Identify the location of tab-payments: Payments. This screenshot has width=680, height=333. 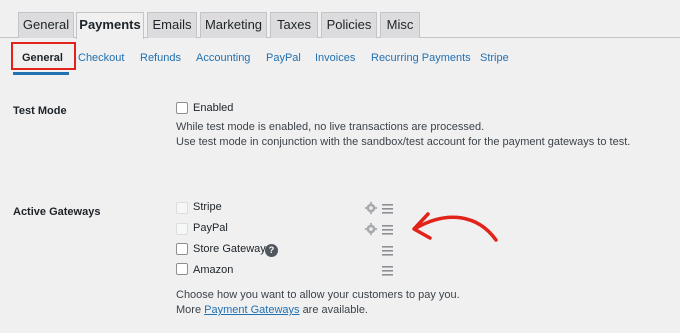
(110, 25).